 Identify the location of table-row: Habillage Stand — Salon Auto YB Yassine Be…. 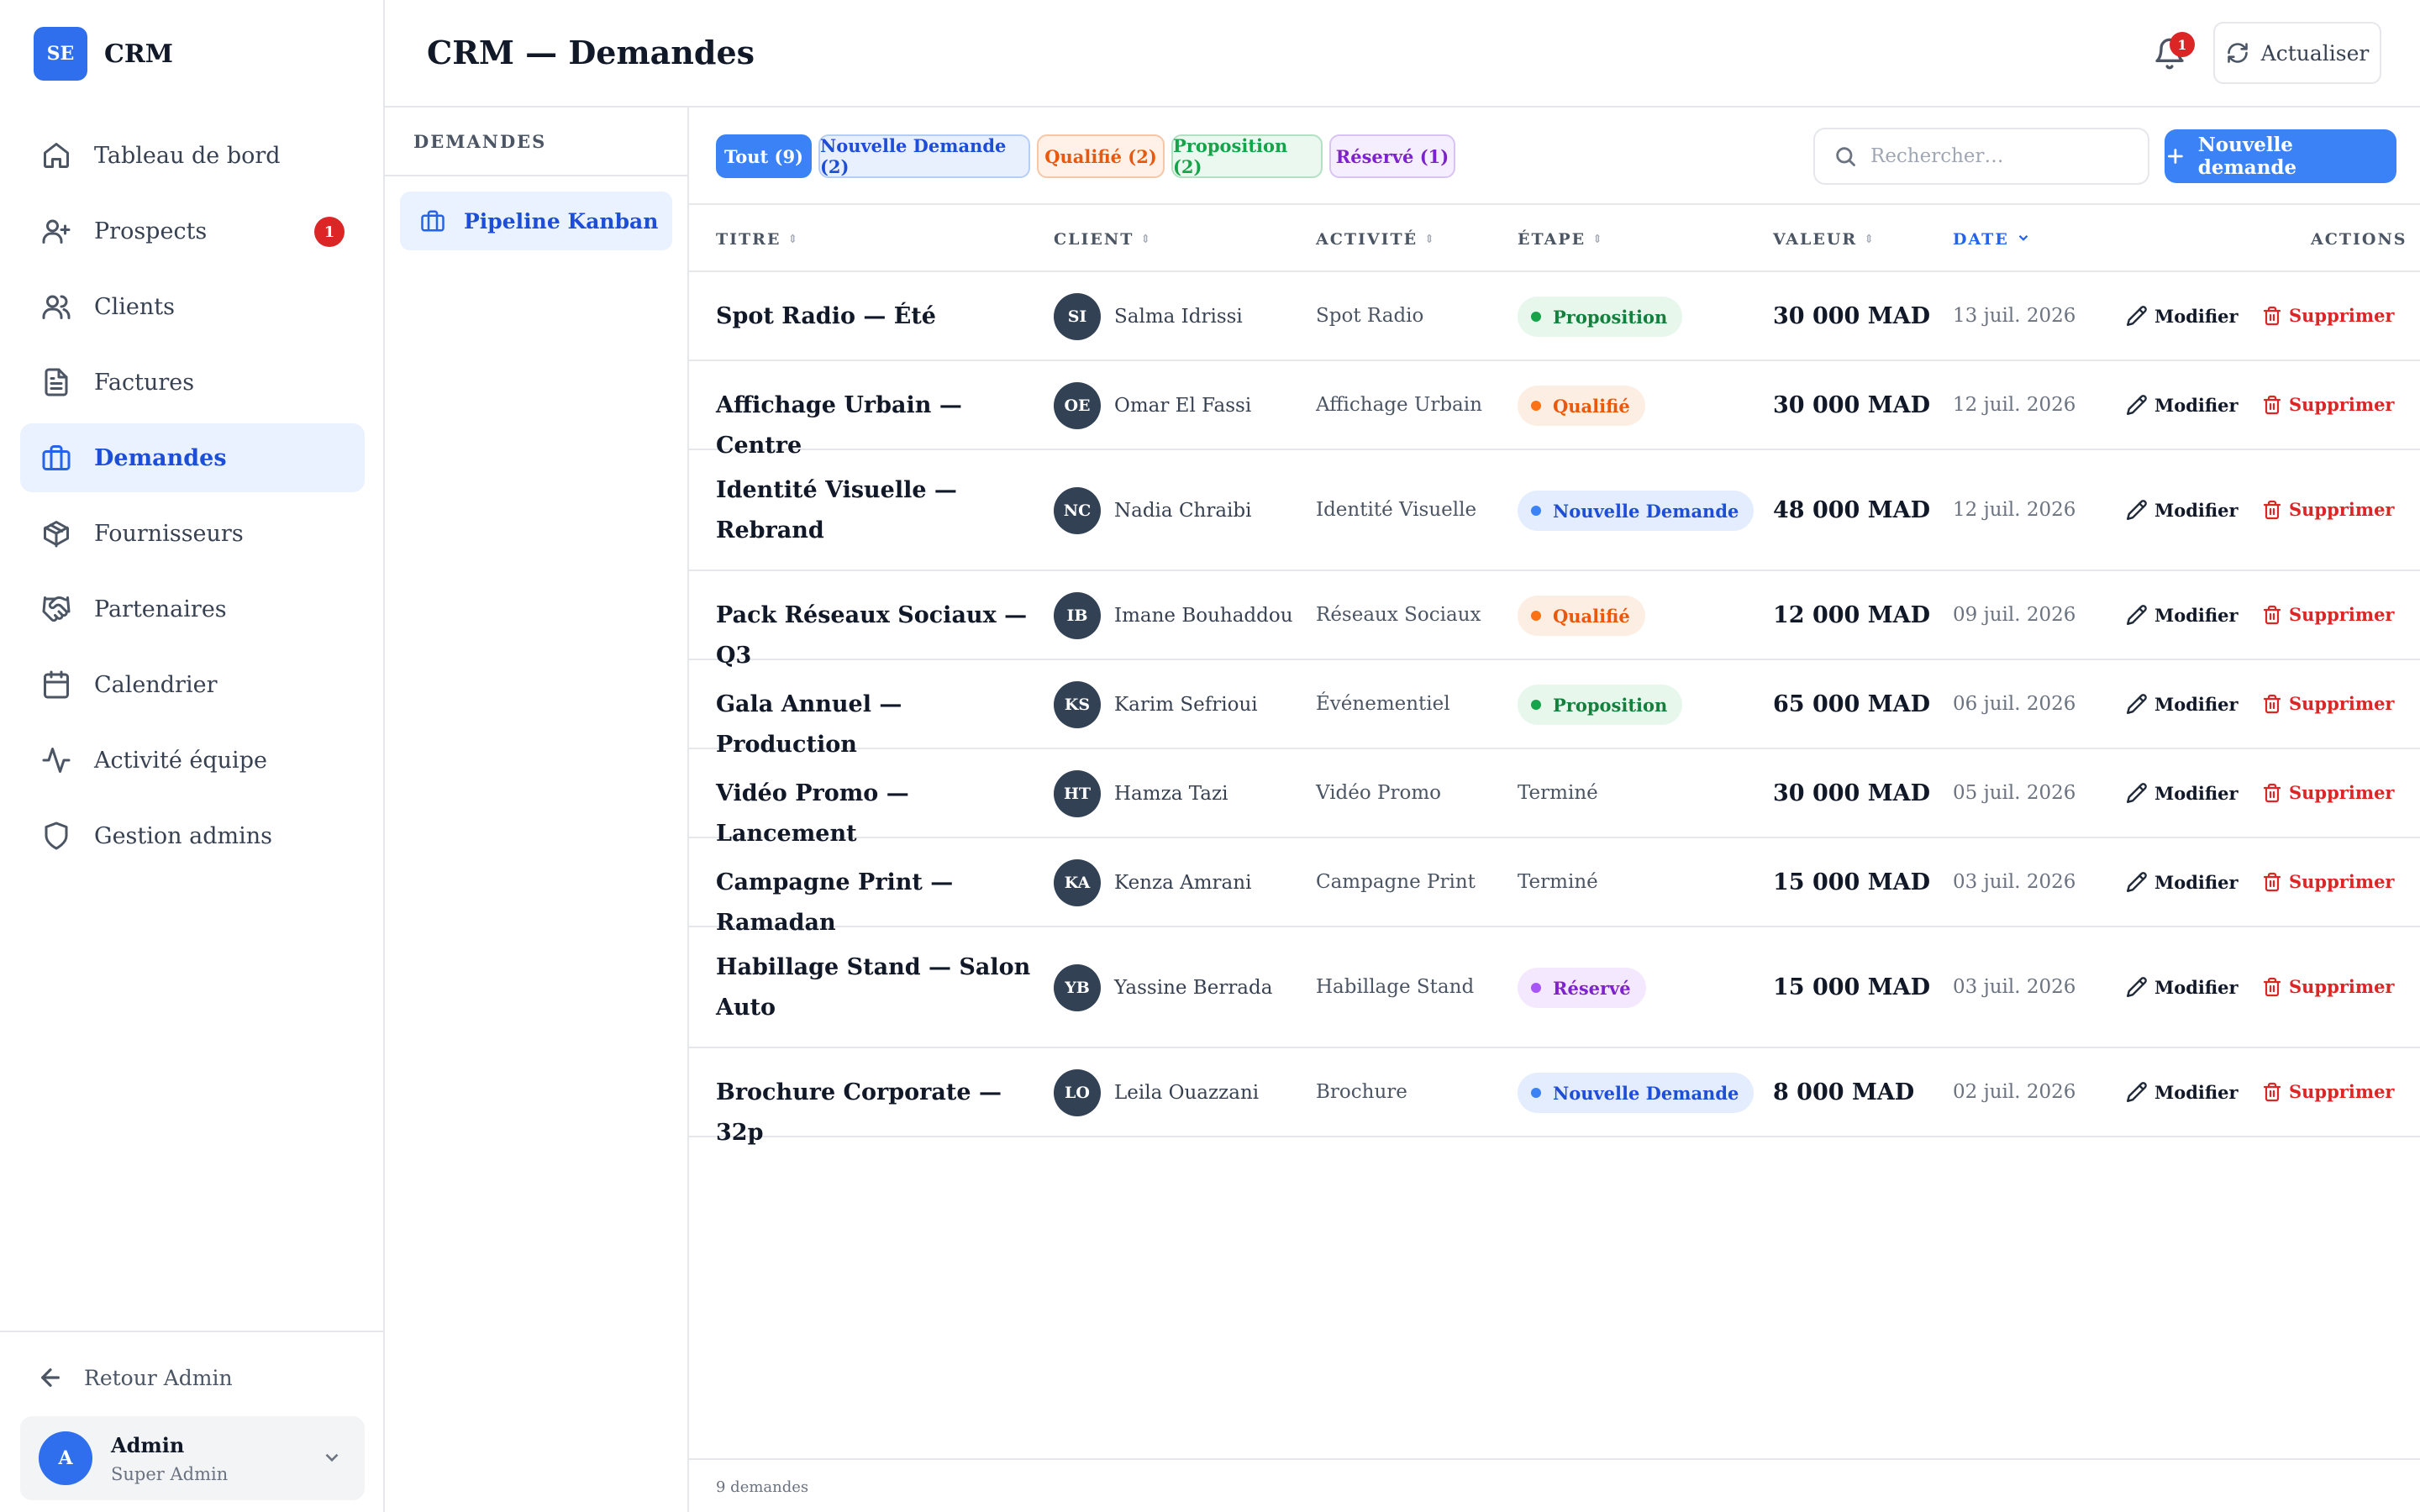
(1555, 987).